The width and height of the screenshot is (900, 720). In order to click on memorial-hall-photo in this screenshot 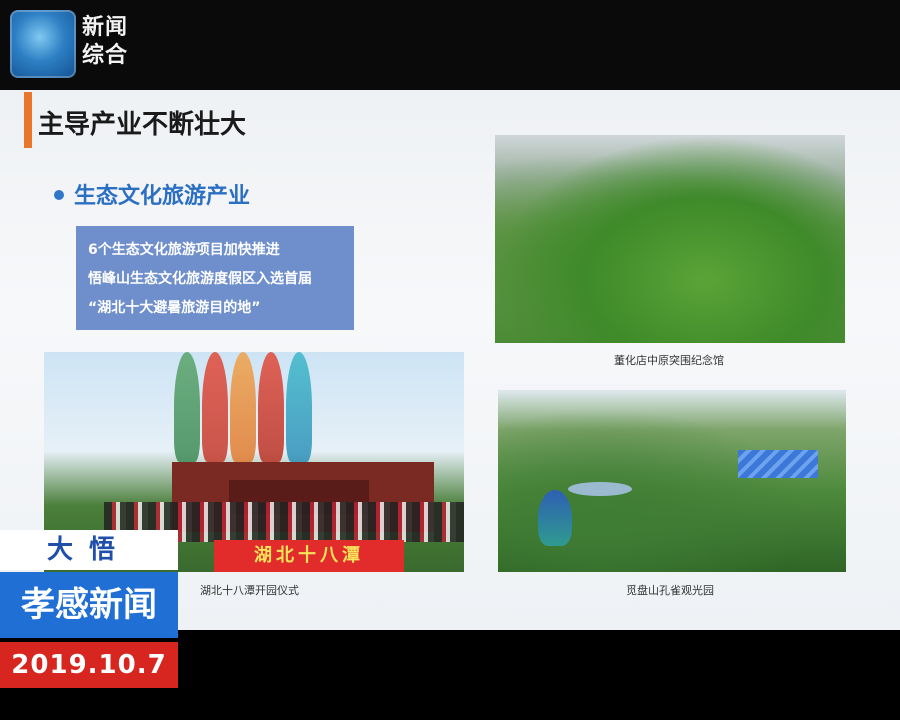, I will do `click(670, 239)`.